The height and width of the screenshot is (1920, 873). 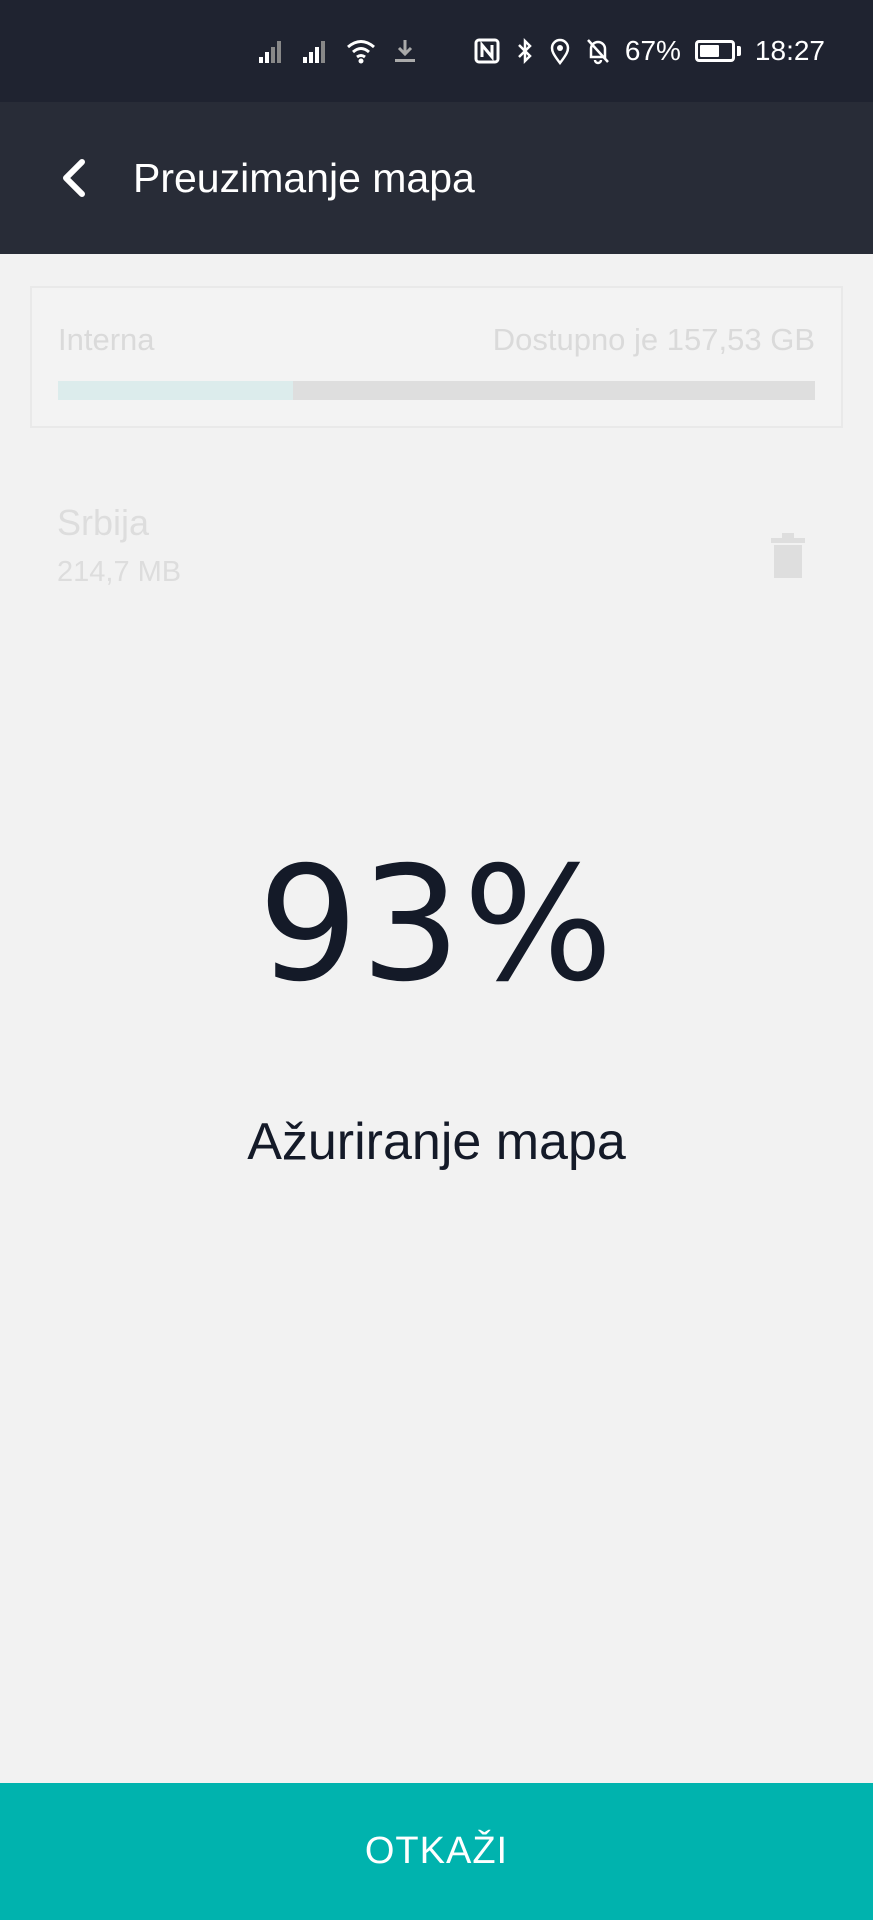 I want to click on nfc-icon, so click(x=487, y=51).